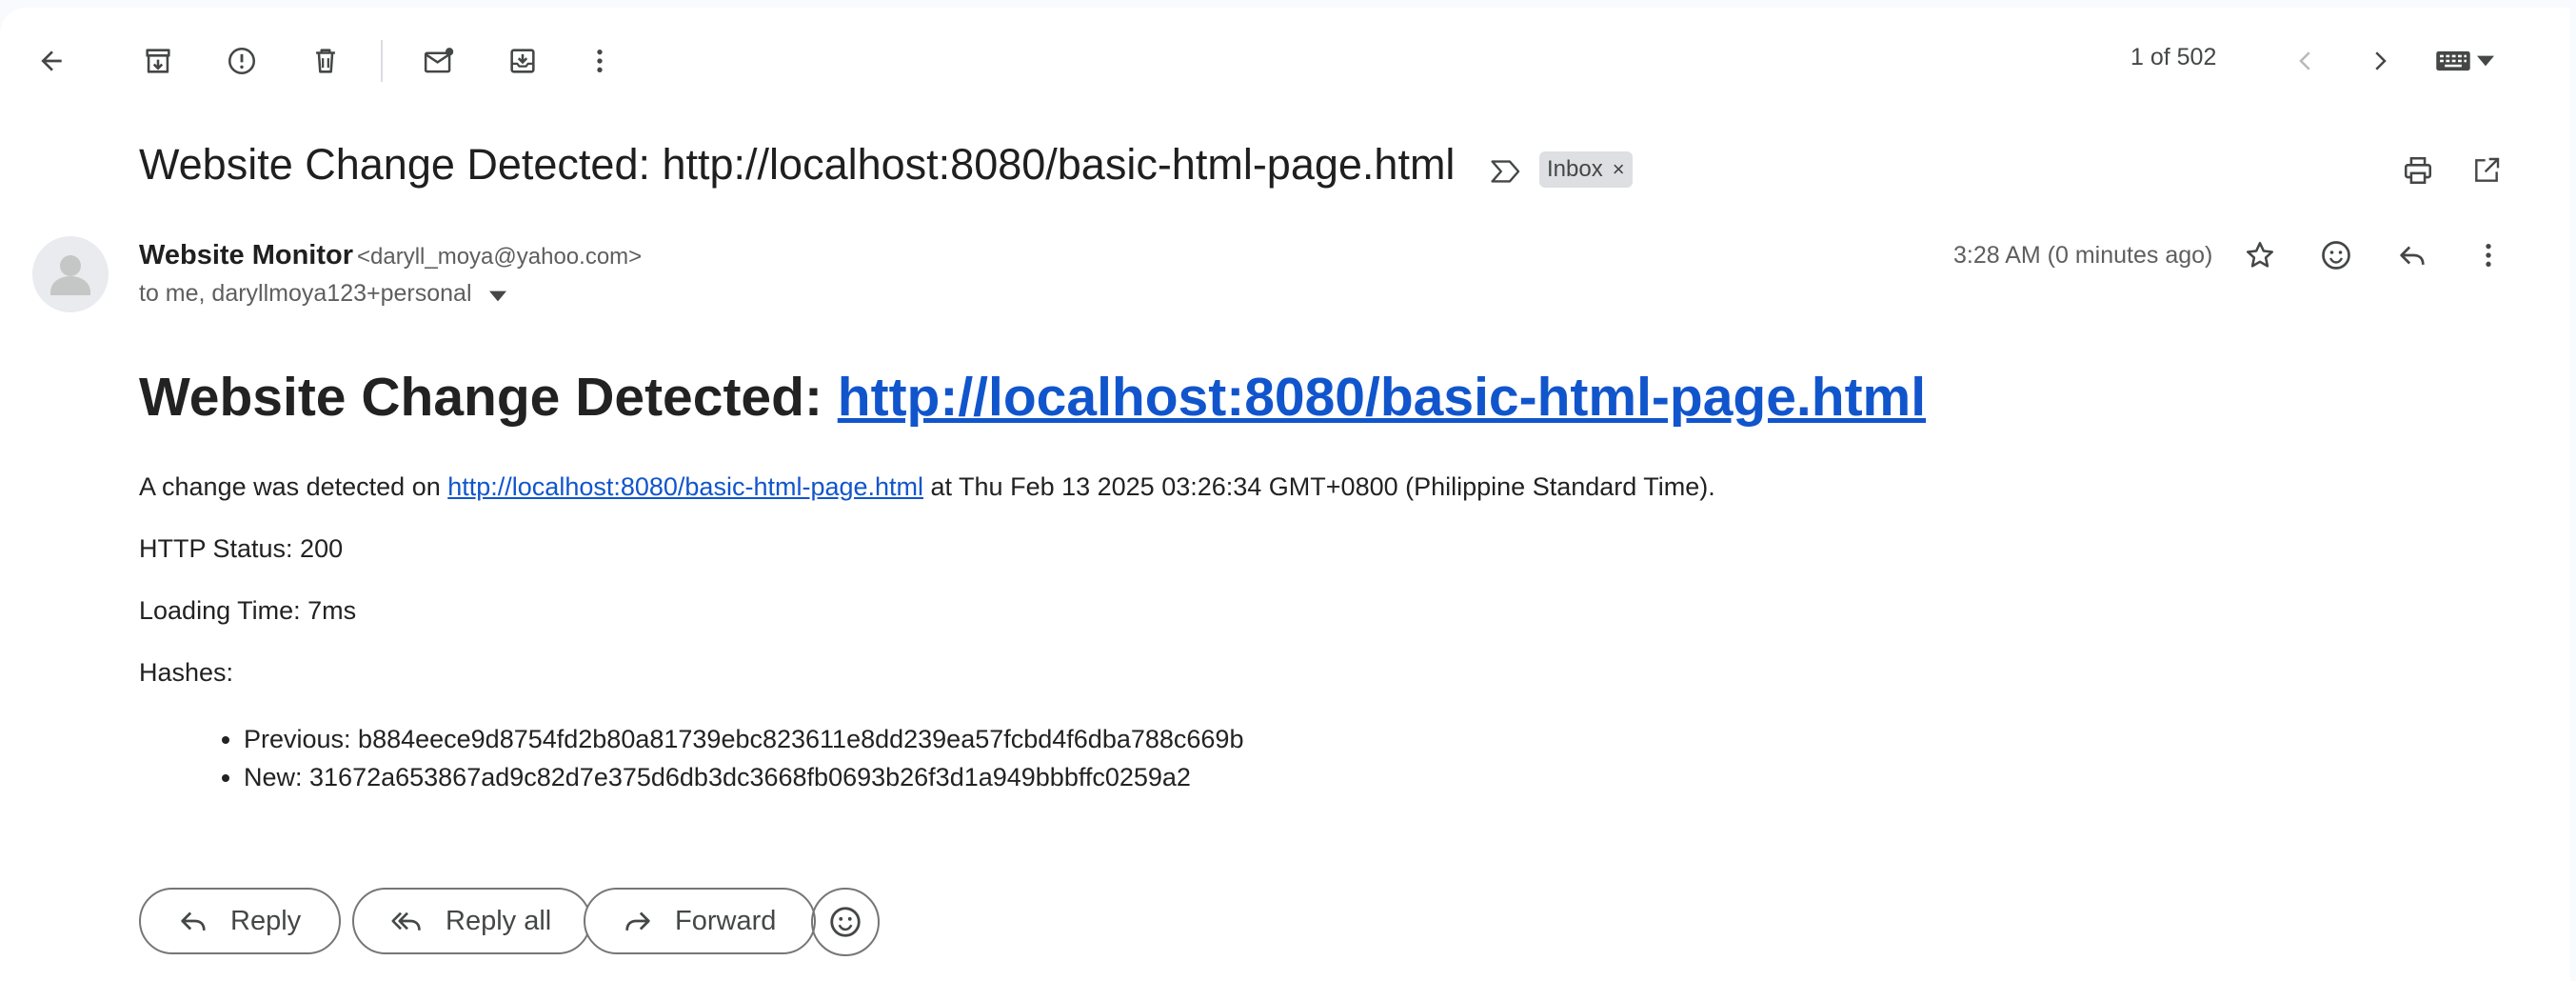 This screenshot has height=981, width=2576. What do you see at coordinates (1506, 171) in the screenshot?
I see `importance-marker-icon` at bounding box center [1506, 171].